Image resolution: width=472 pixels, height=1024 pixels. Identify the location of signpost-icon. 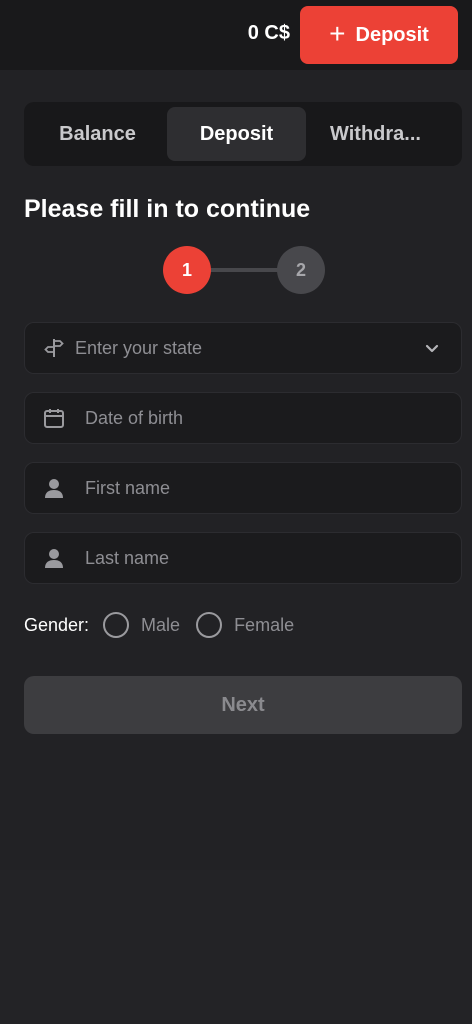
(54, 348).